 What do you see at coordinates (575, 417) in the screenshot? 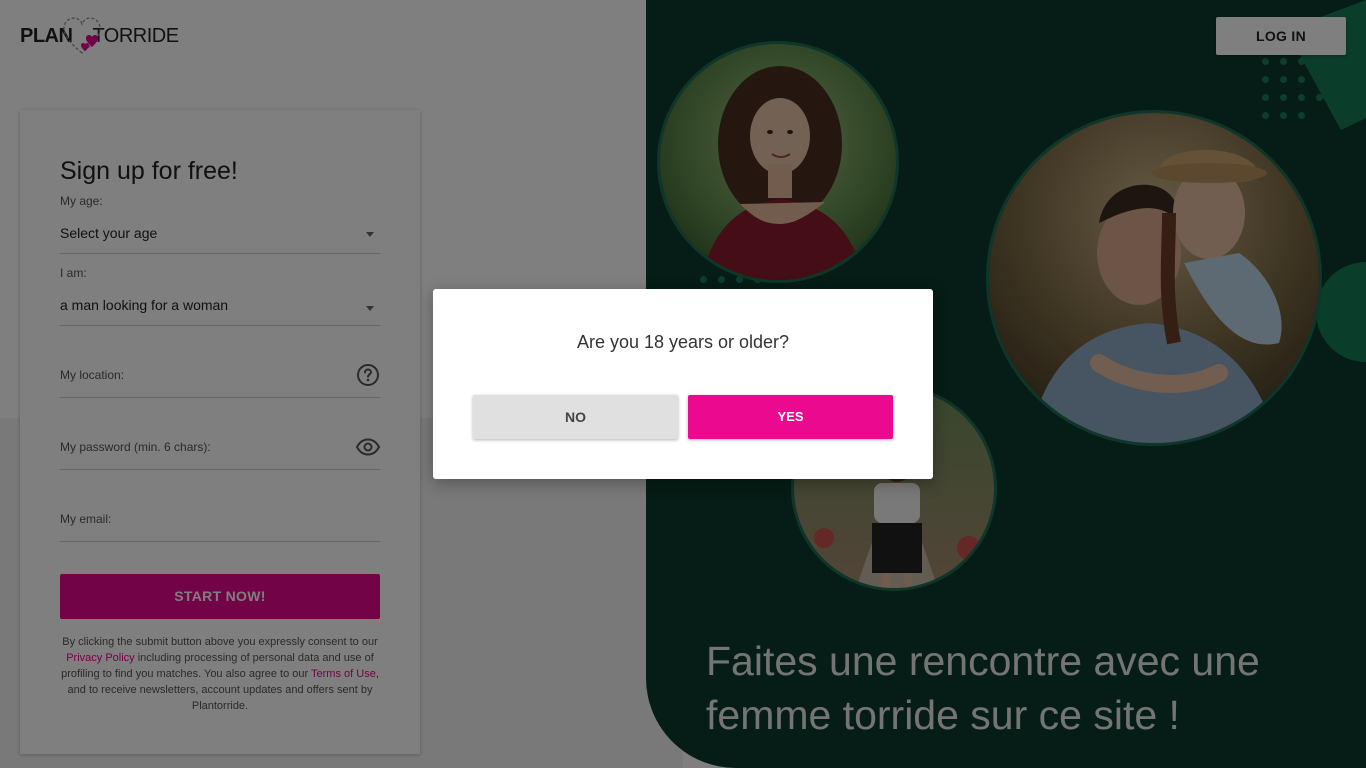
I see `no-button: NO` at bounding box center [575, 417].